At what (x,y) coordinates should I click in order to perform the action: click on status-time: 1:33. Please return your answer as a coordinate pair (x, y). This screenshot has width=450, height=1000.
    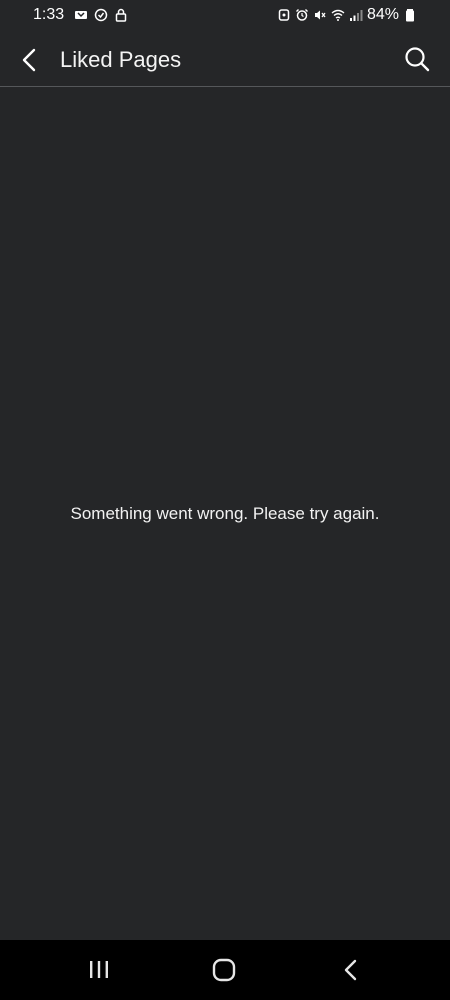
    Looking at the image, I should click on (49, 14).